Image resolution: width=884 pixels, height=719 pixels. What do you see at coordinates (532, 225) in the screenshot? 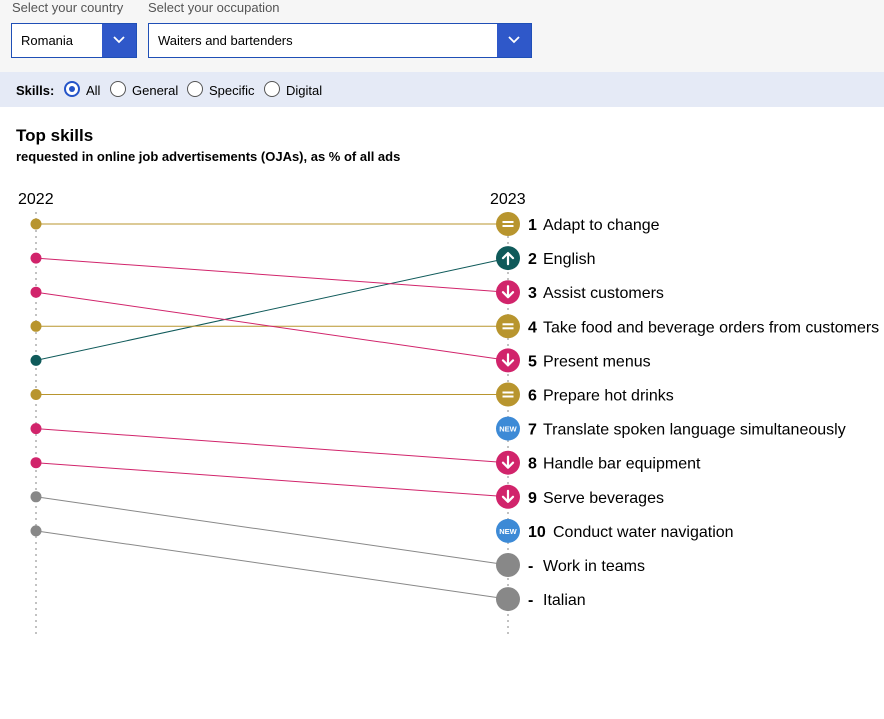
I see `skill-rank: 1` at bounding box center [532, 225].